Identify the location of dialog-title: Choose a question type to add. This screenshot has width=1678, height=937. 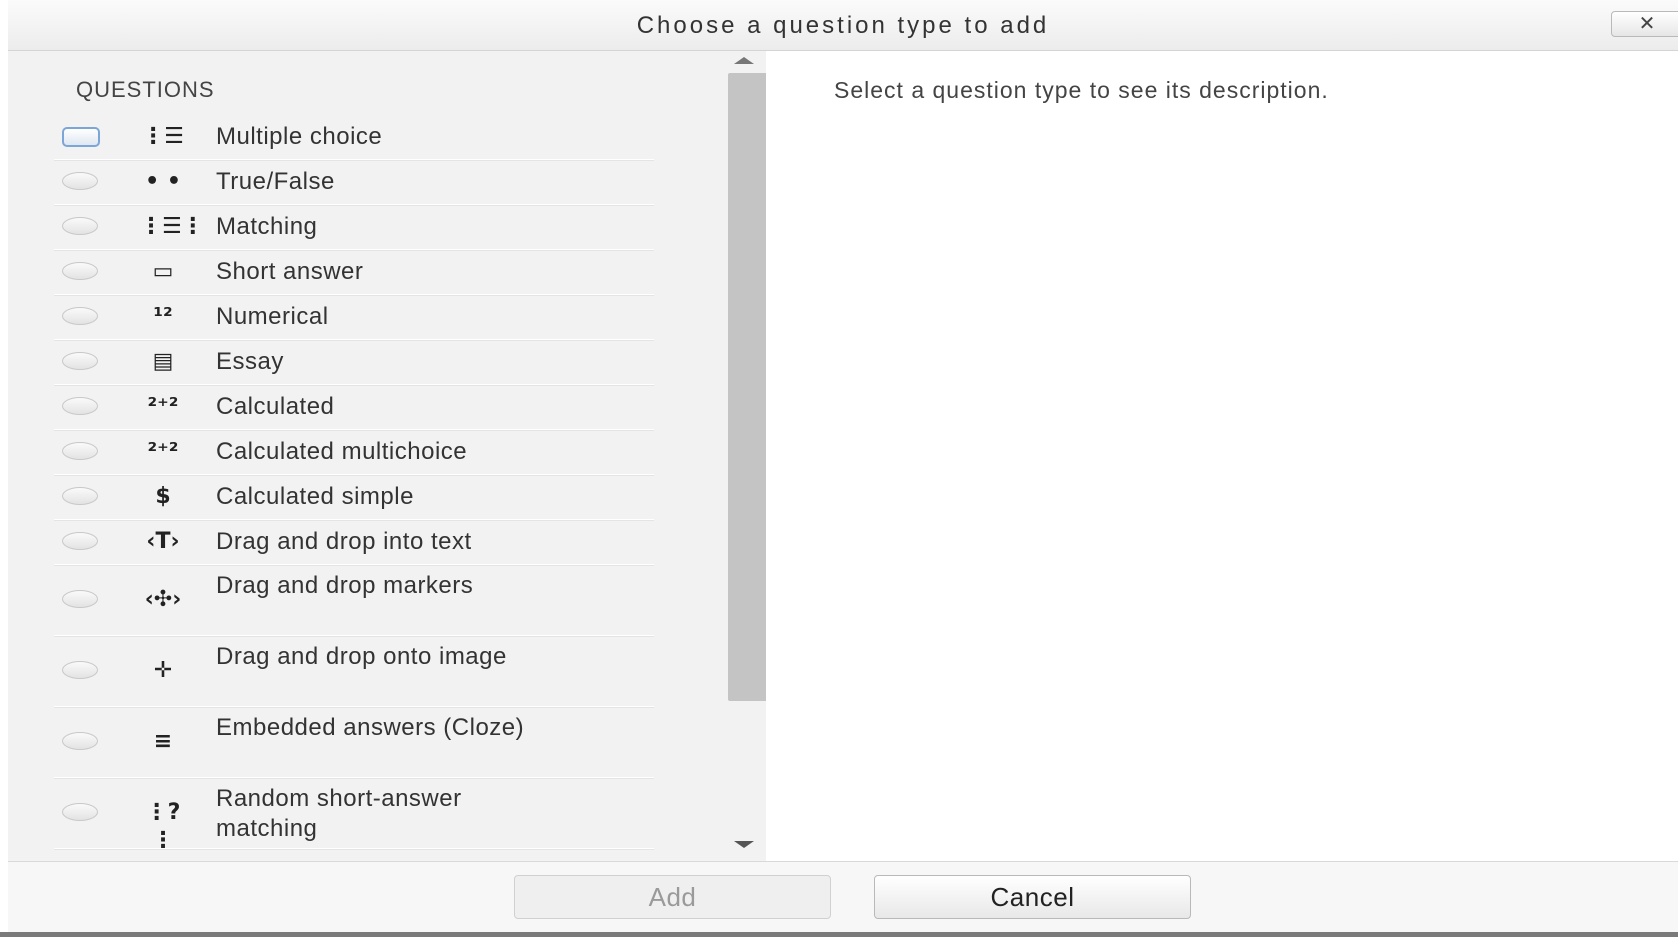
(843, 25).